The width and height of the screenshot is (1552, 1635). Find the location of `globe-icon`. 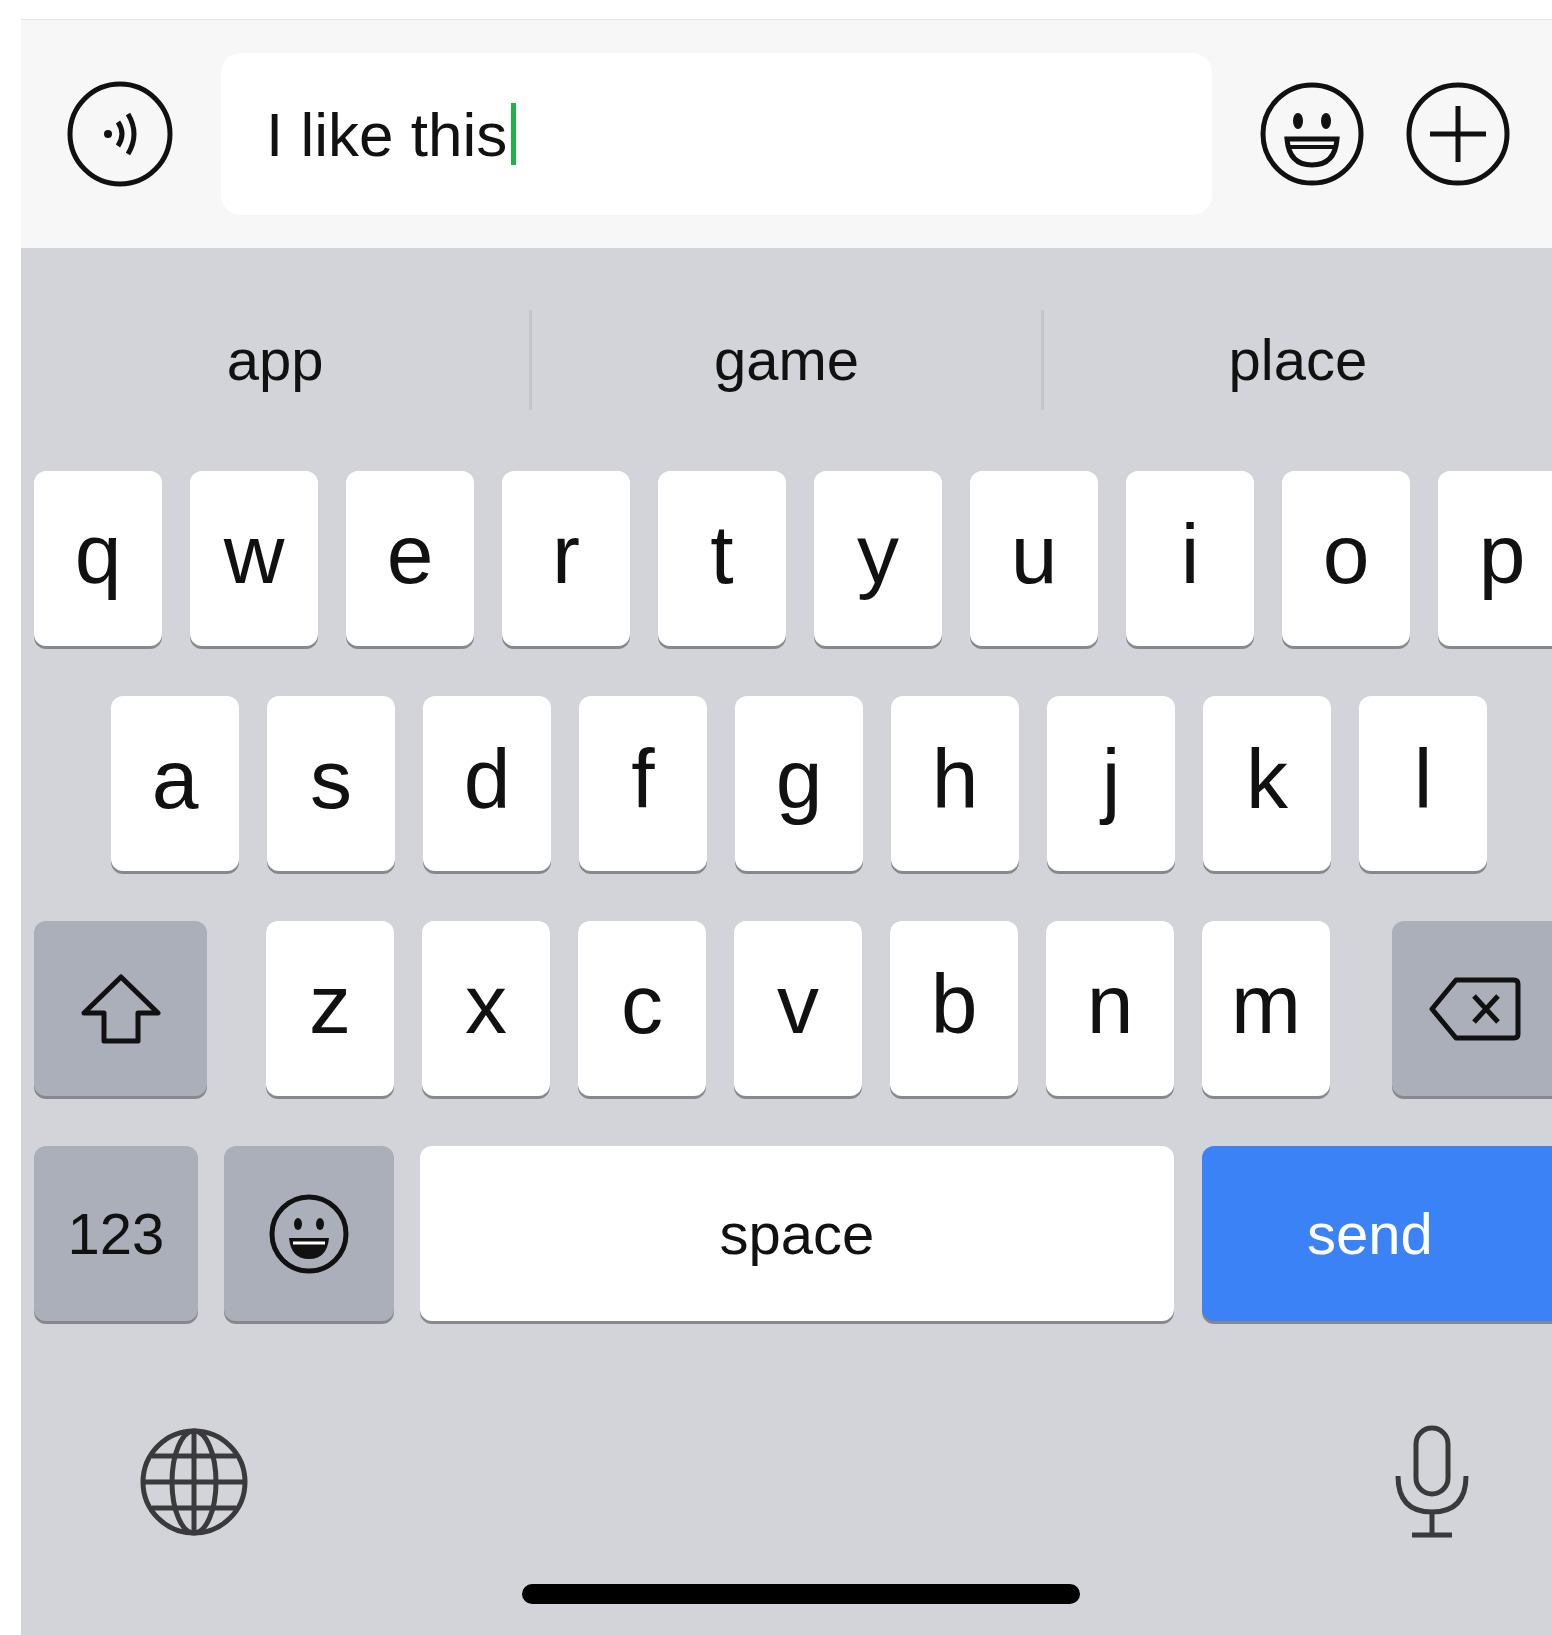

globe-icon is located at coordinates (194, 1482).